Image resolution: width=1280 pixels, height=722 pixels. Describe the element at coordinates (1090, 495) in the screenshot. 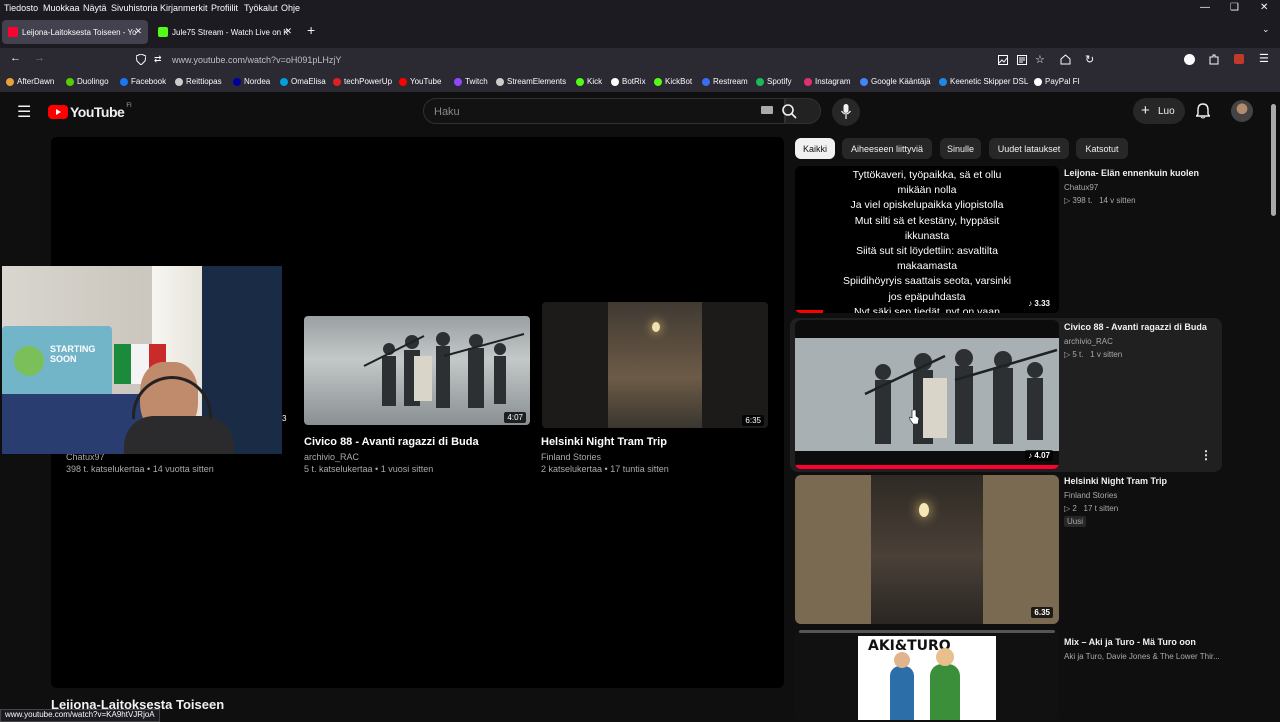

I see `rec-channel: Finland Stories` at that location.